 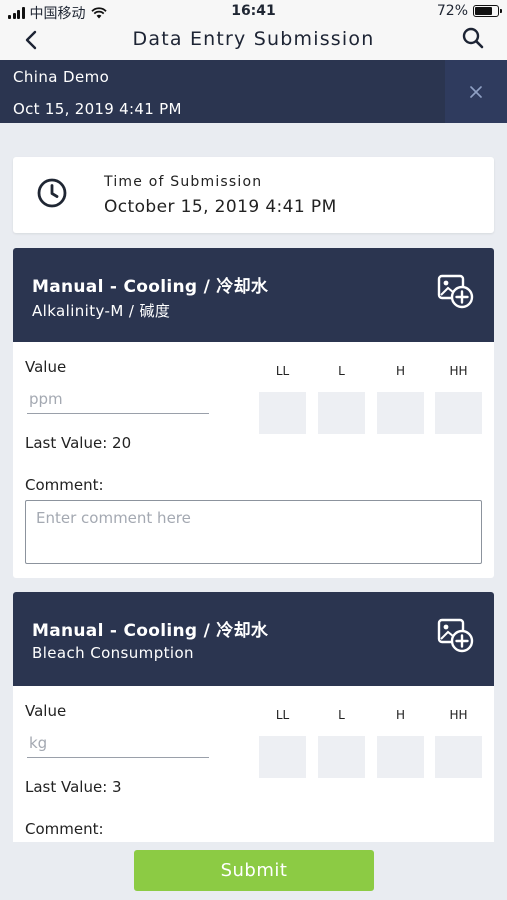 I want to click on battery-icon, so click(x=487, y=11).